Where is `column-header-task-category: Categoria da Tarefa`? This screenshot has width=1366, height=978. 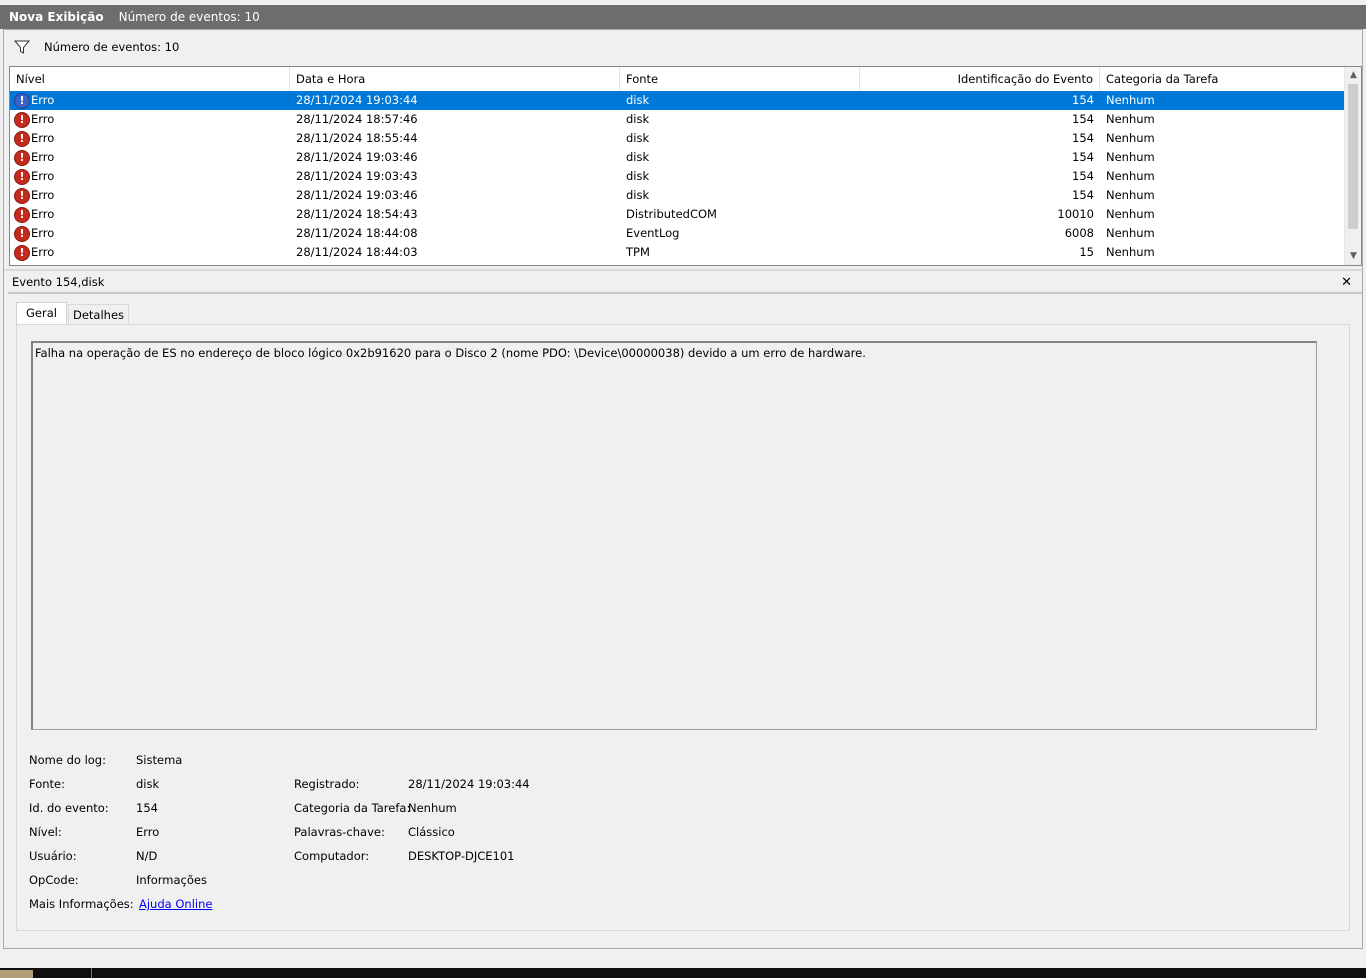
column-header-task-category: Categoria da Tarefa is located at coordinates (1222, 79).